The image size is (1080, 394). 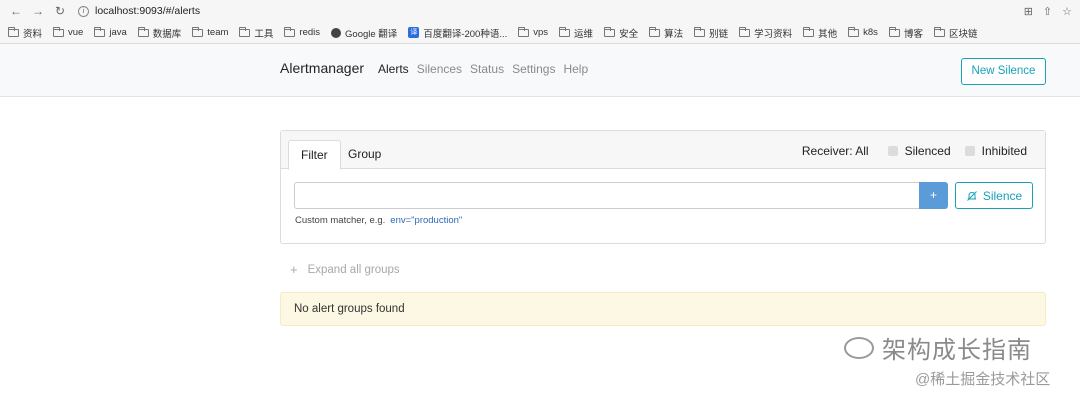 What do you see at coordinates (364, 33) in the screenshot?
I see `bookmark-item: Google 翻译` at bounding box center [364, 33].